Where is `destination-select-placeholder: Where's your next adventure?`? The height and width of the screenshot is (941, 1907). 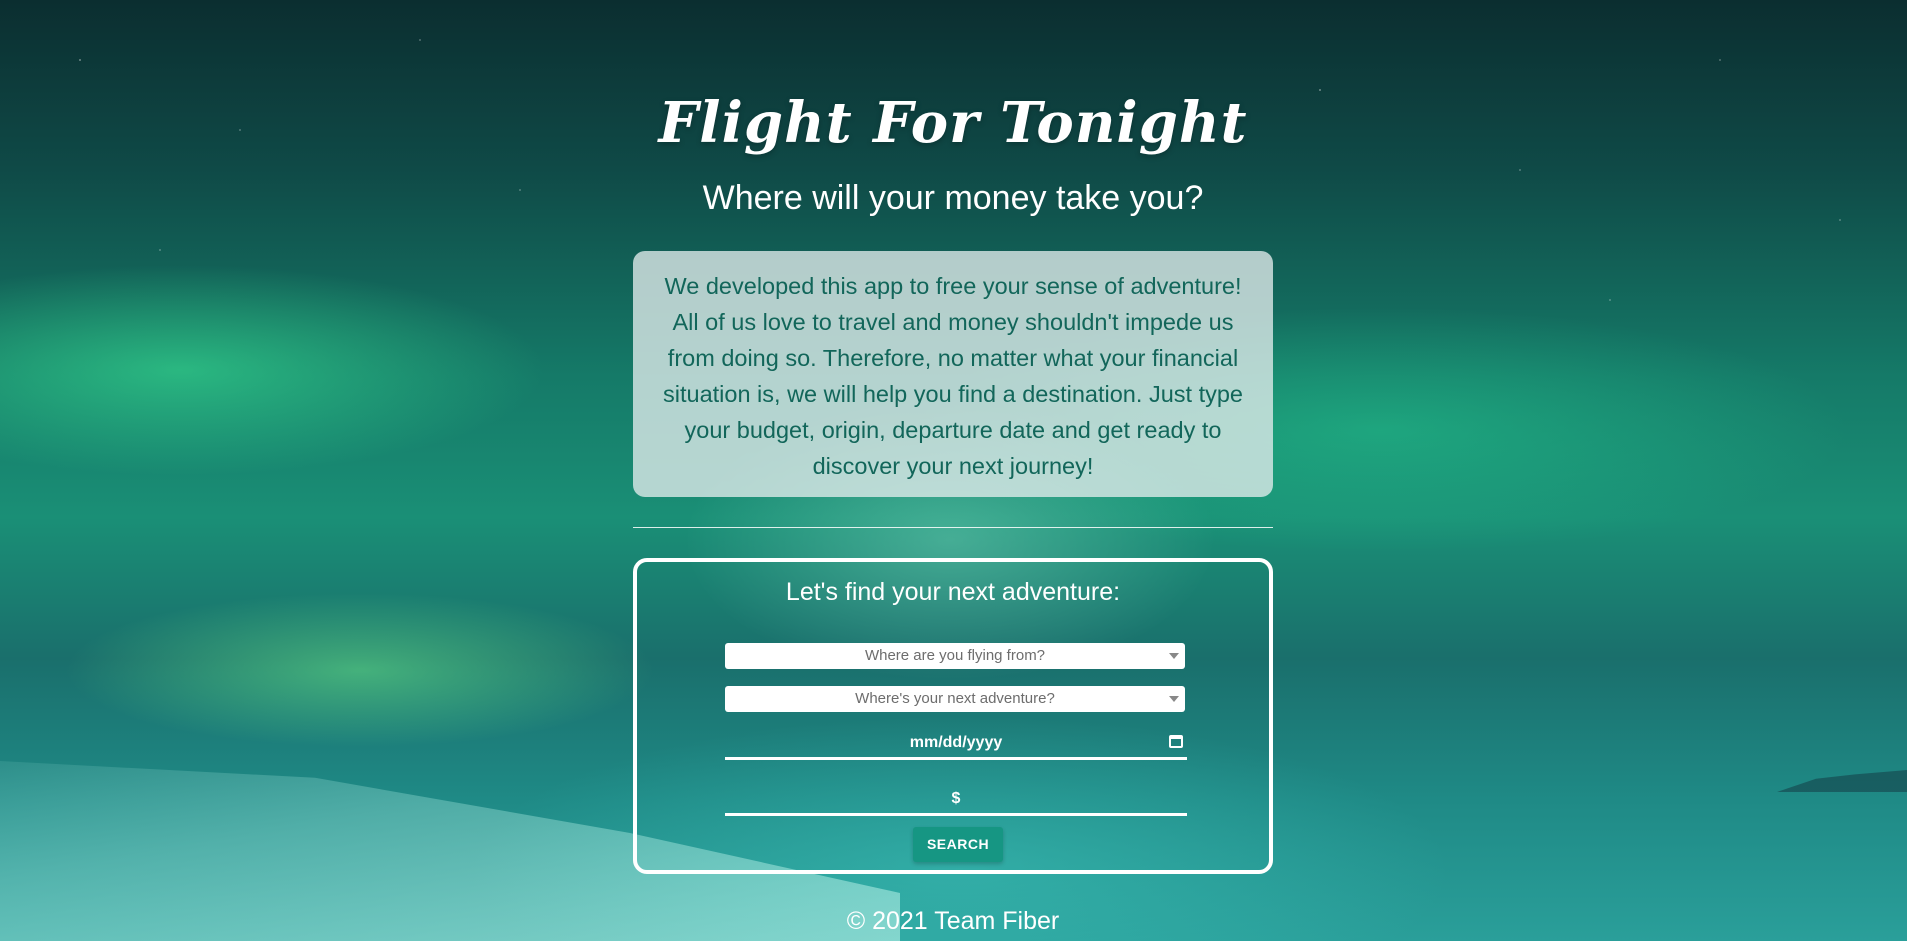 destination-select-placeholder: Where's your next adventure? is located at coordinates (955, 698).